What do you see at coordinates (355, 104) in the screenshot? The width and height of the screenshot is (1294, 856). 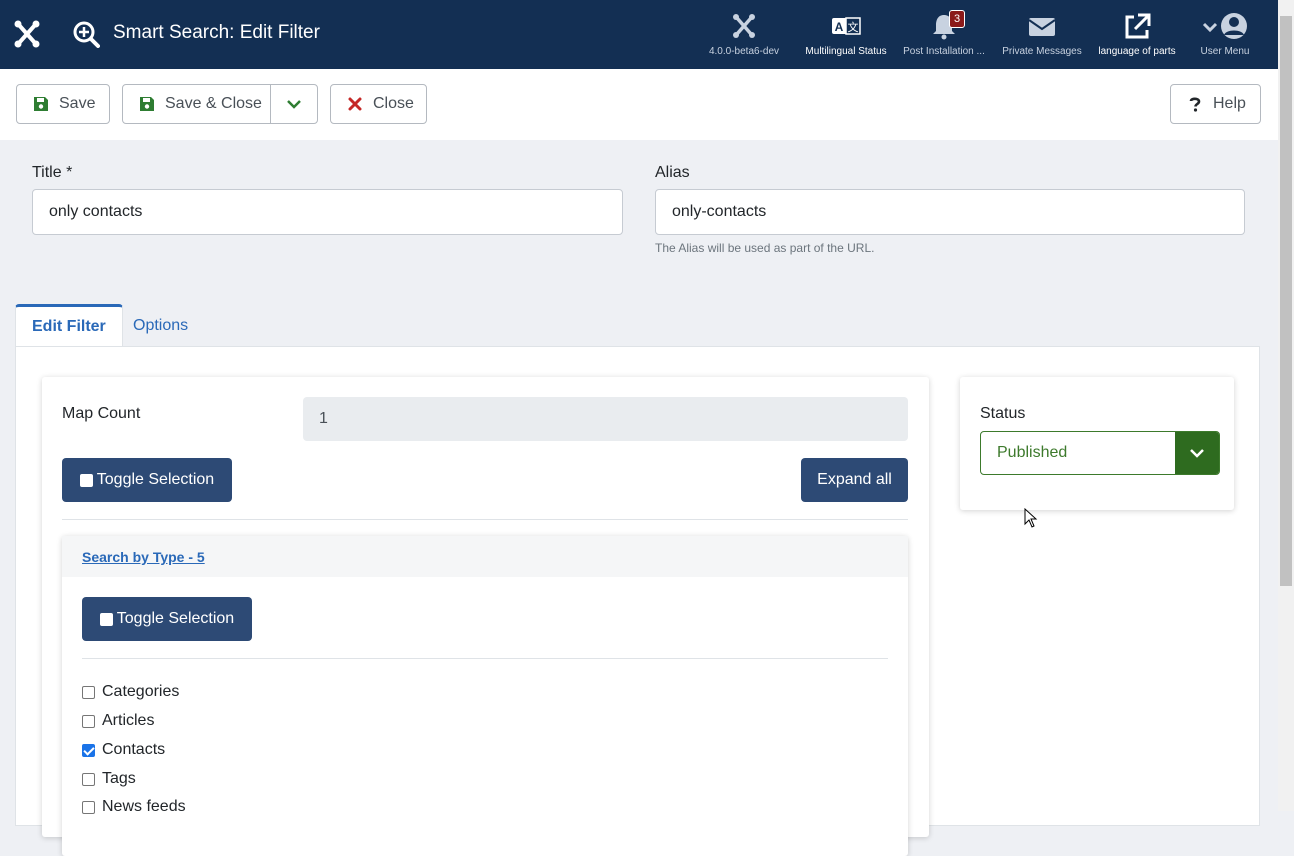 I see `close-icon` at bounding box center [355, 104].